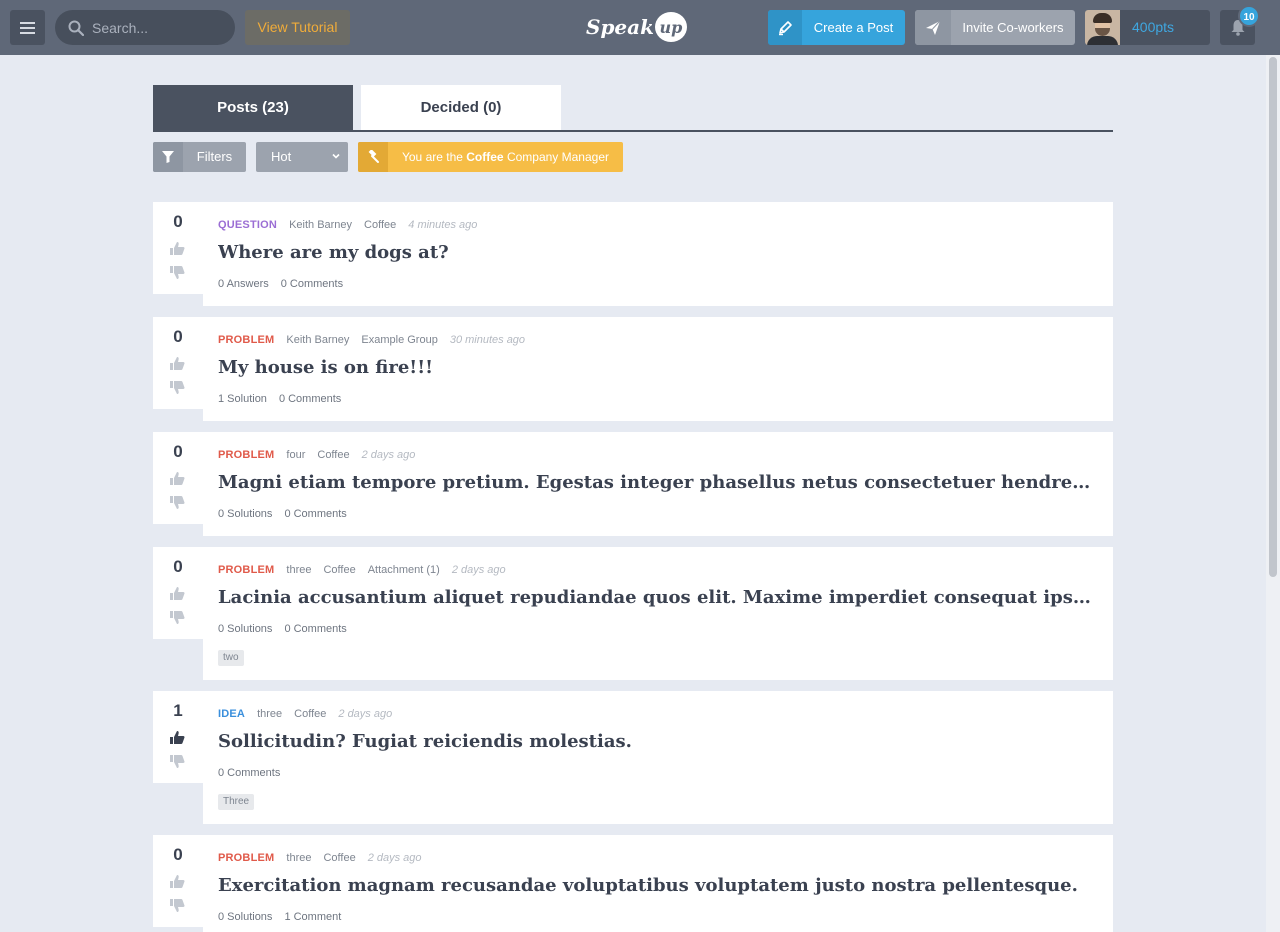 The width and height of the screenshot is (1280, 932). What do you see at coordinates (27, 33) in the screenshot?
I see `hamburger-icon-line` at bounding box center [27, 33].